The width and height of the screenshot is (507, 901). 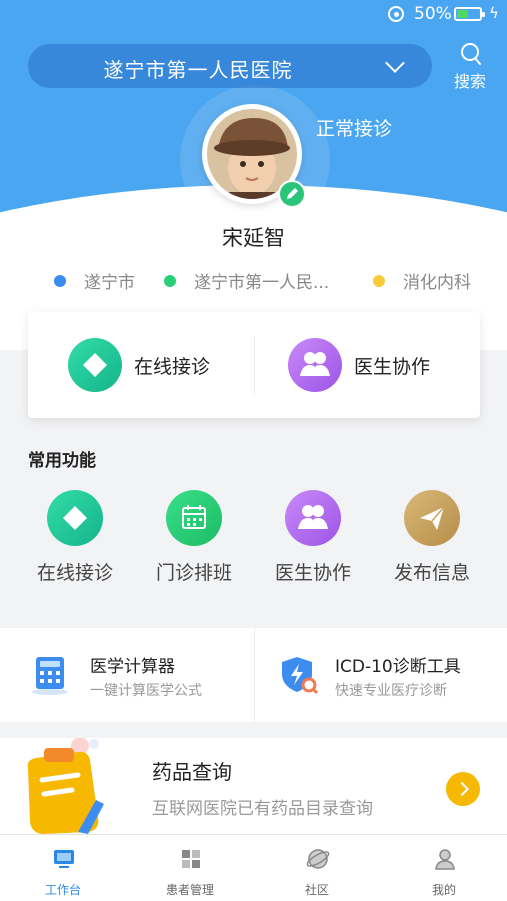 What do you see at coordinates (198, 70) in the screenshot?
I see `hospital-name: 遂宁市第一人民医院` at bounding box center [198, 70].